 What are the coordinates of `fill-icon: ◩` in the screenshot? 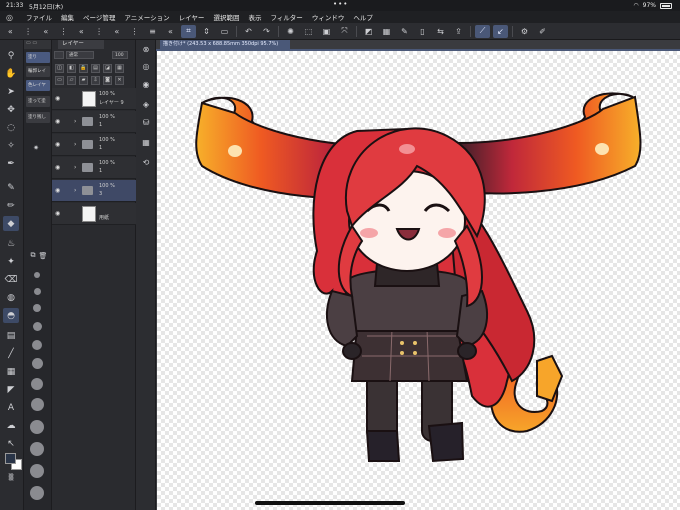 It's located at (368, 31).